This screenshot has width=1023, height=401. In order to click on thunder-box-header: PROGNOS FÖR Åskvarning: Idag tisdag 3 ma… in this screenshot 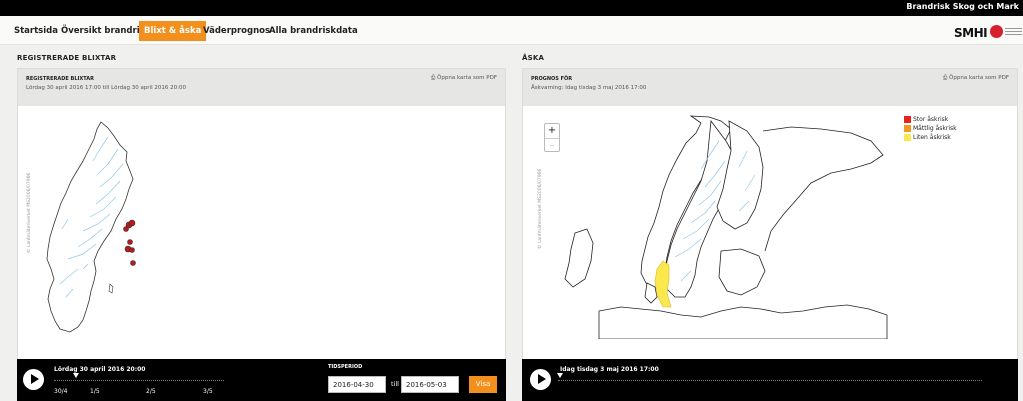, I will do `click(770, 87)`.